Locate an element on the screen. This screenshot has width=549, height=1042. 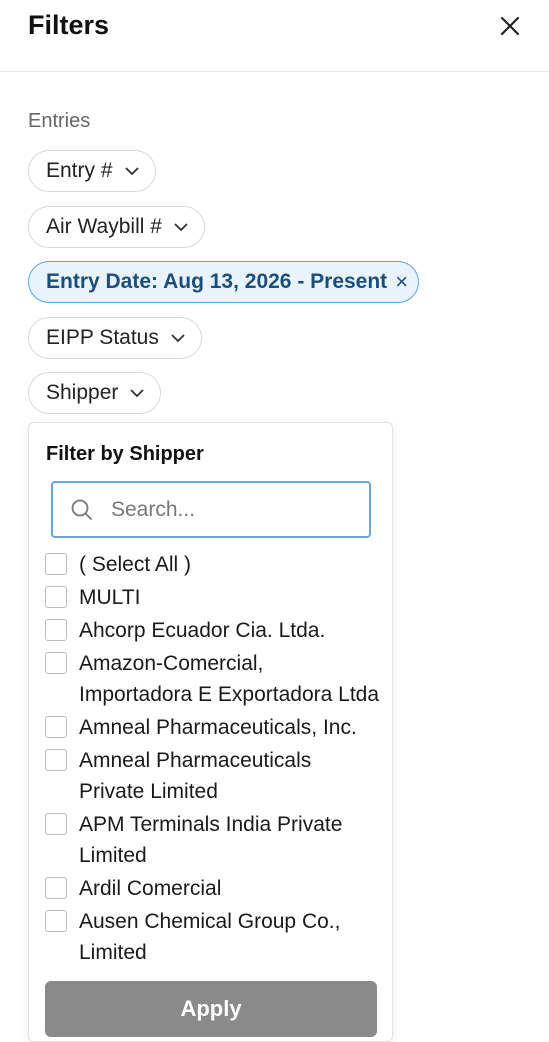
air-waybill-filter: Air Waybill # is located at coordinates (116, 227).